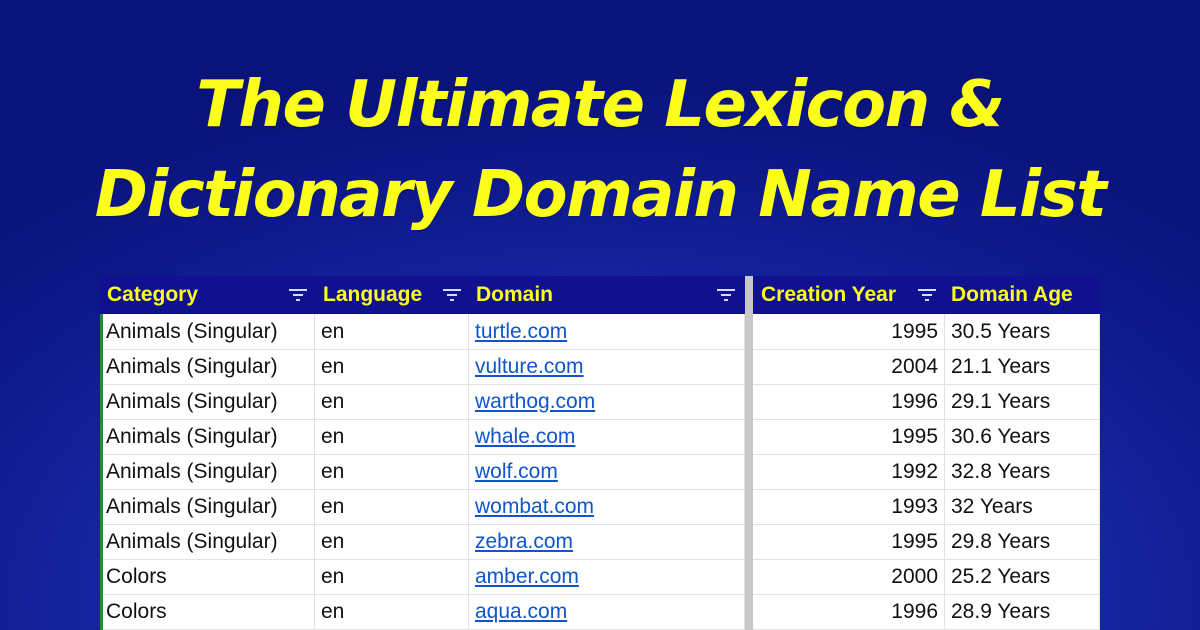 The height and width of the screenshot is (630, 1200). I want to click on cell-domain-age: 32.8 Years, so click(1022, 471).